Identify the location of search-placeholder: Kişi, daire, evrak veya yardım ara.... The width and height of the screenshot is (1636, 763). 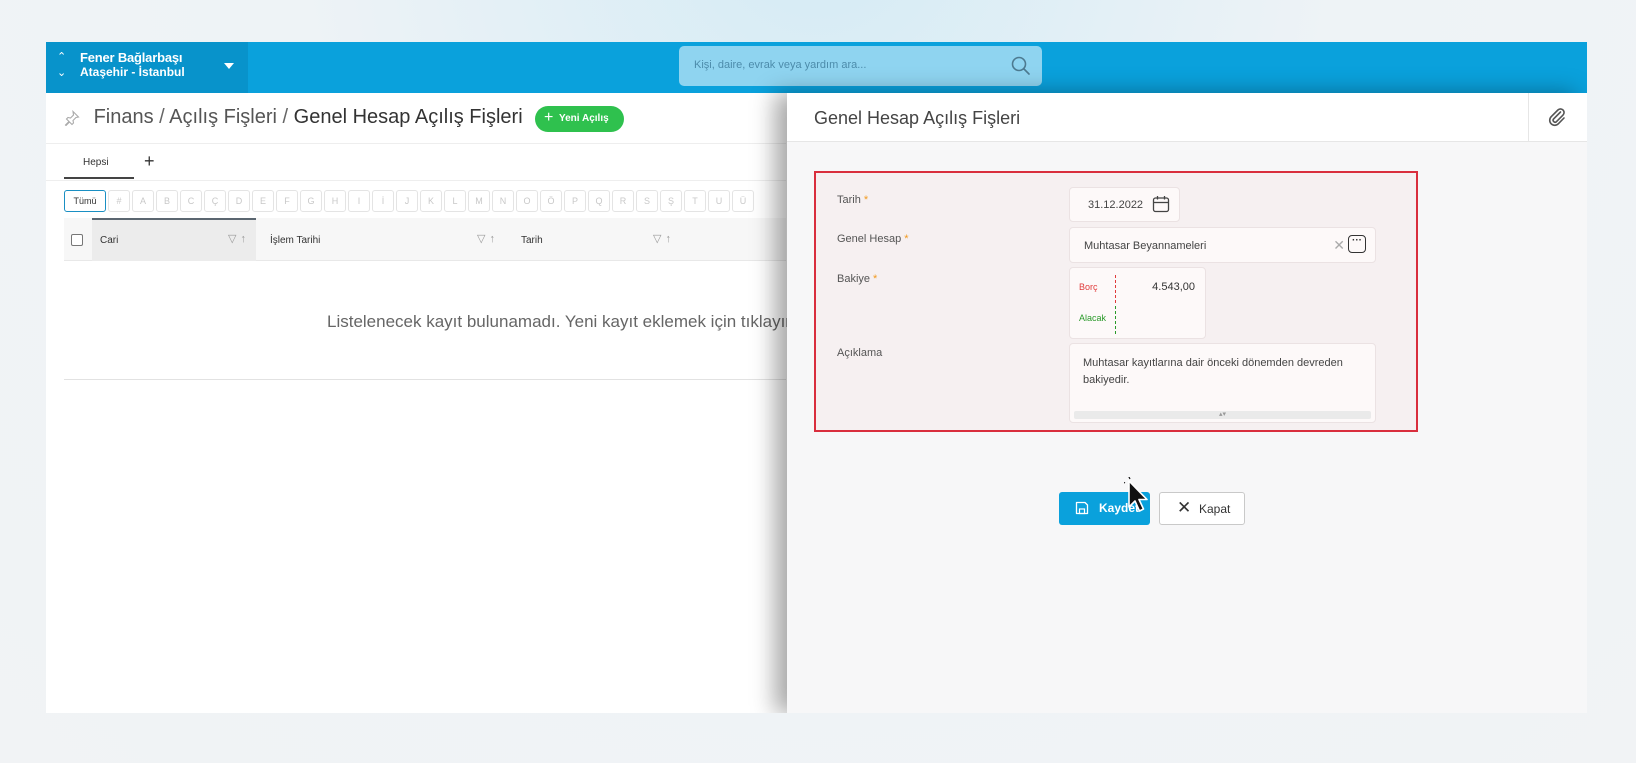
(780, 65).